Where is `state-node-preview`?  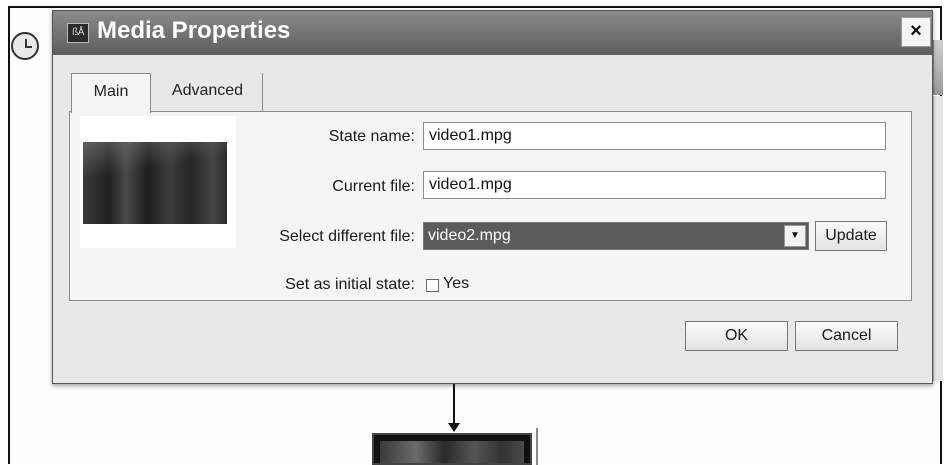 state-node-preview is located at coordinates (452, 452).